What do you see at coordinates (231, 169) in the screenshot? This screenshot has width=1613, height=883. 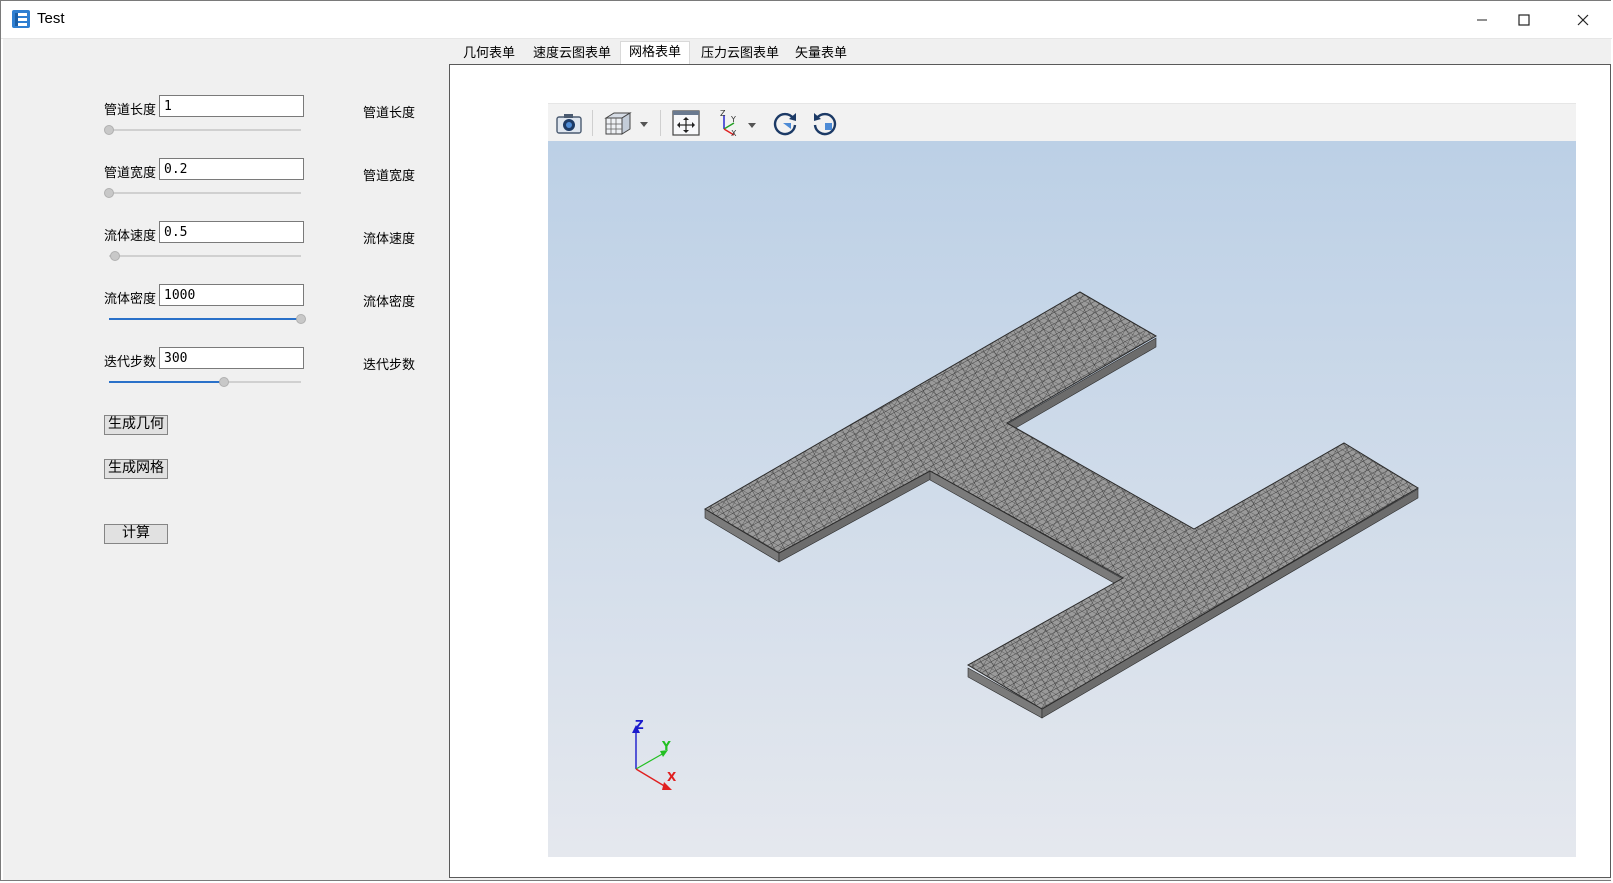 I see `pipe-width-input: 0.2` at bounding box center [231, 169].